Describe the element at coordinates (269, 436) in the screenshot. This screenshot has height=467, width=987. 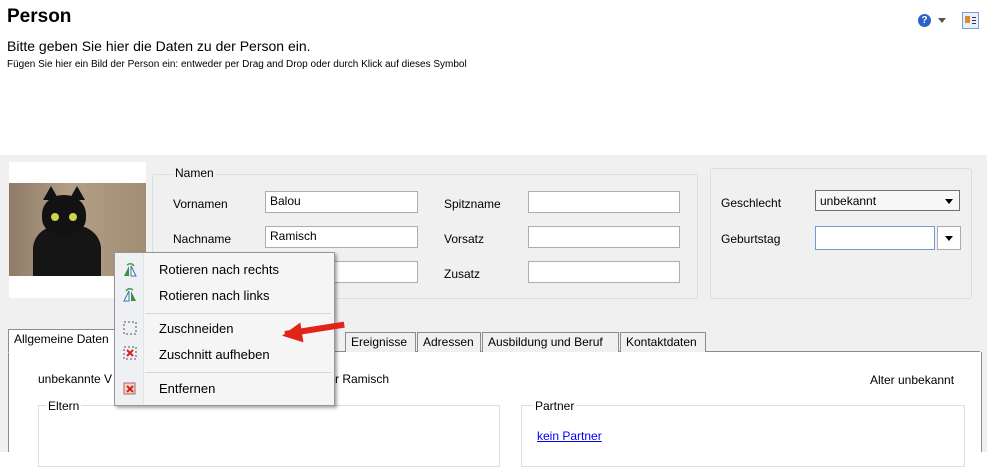
I see `parents-group` at that location.